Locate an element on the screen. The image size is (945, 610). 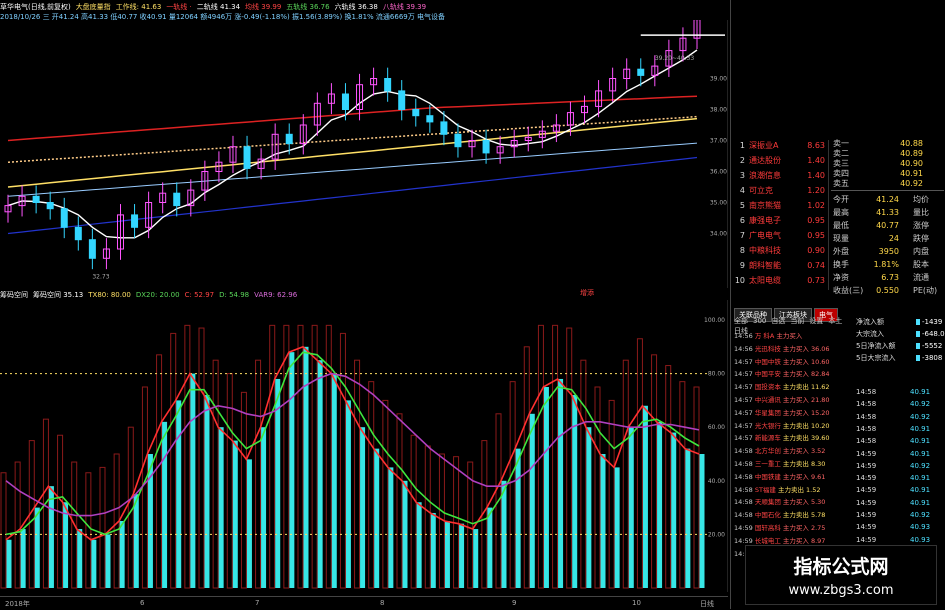
low-label: 32.73 is located at coordinates (100, 277).